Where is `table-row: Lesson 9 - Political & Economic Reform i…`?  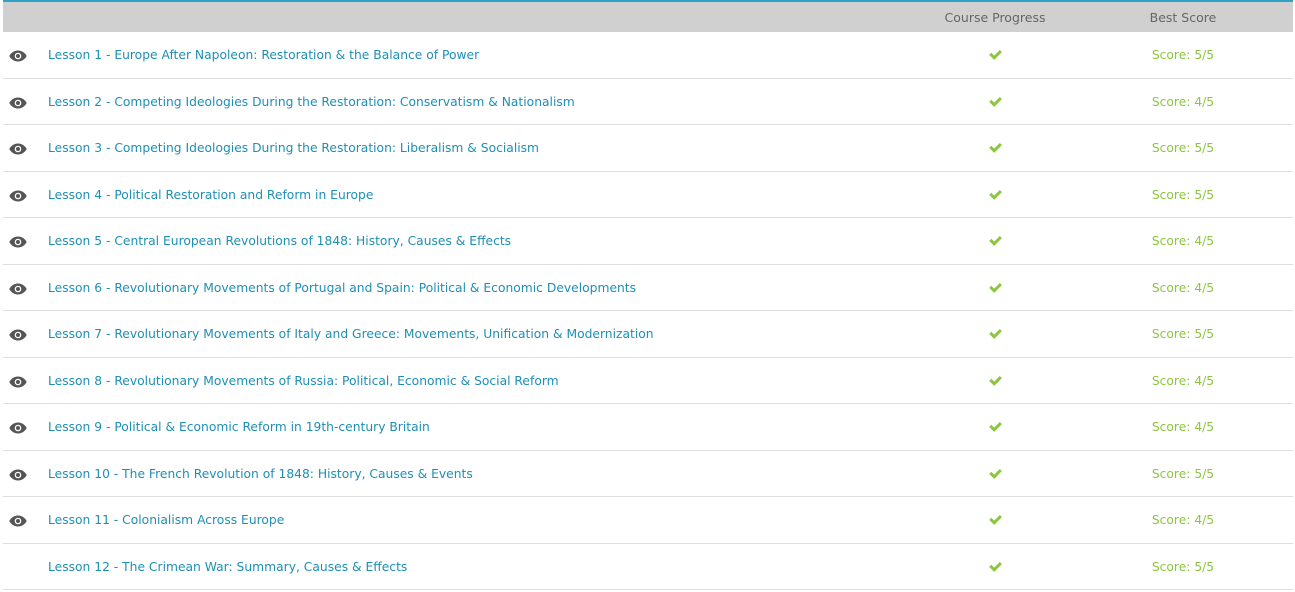 table-row: Lesson 9 - Political & Economic Reform i… is located at coordinates (648, 427).